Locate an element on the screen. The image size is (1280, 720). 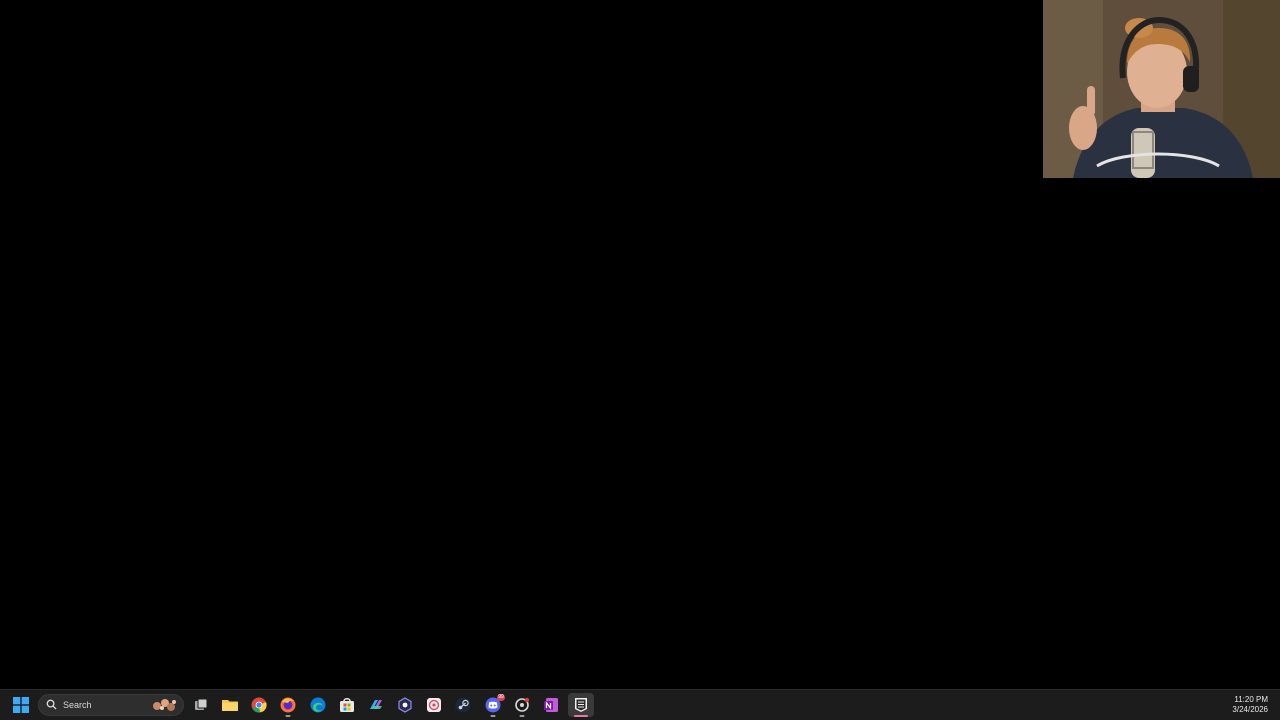
clock-date: 3/24/2026 is located at coordinates (1250, 709).